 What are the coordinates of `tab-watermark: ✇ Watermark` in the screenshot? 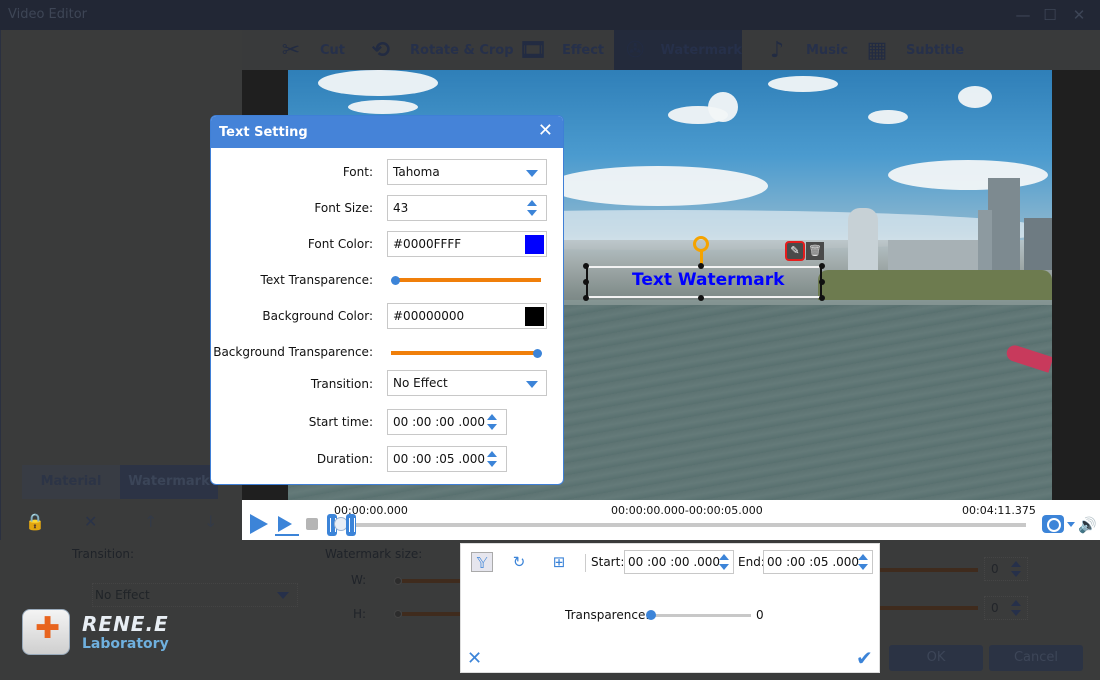 It's located at (678, 50).